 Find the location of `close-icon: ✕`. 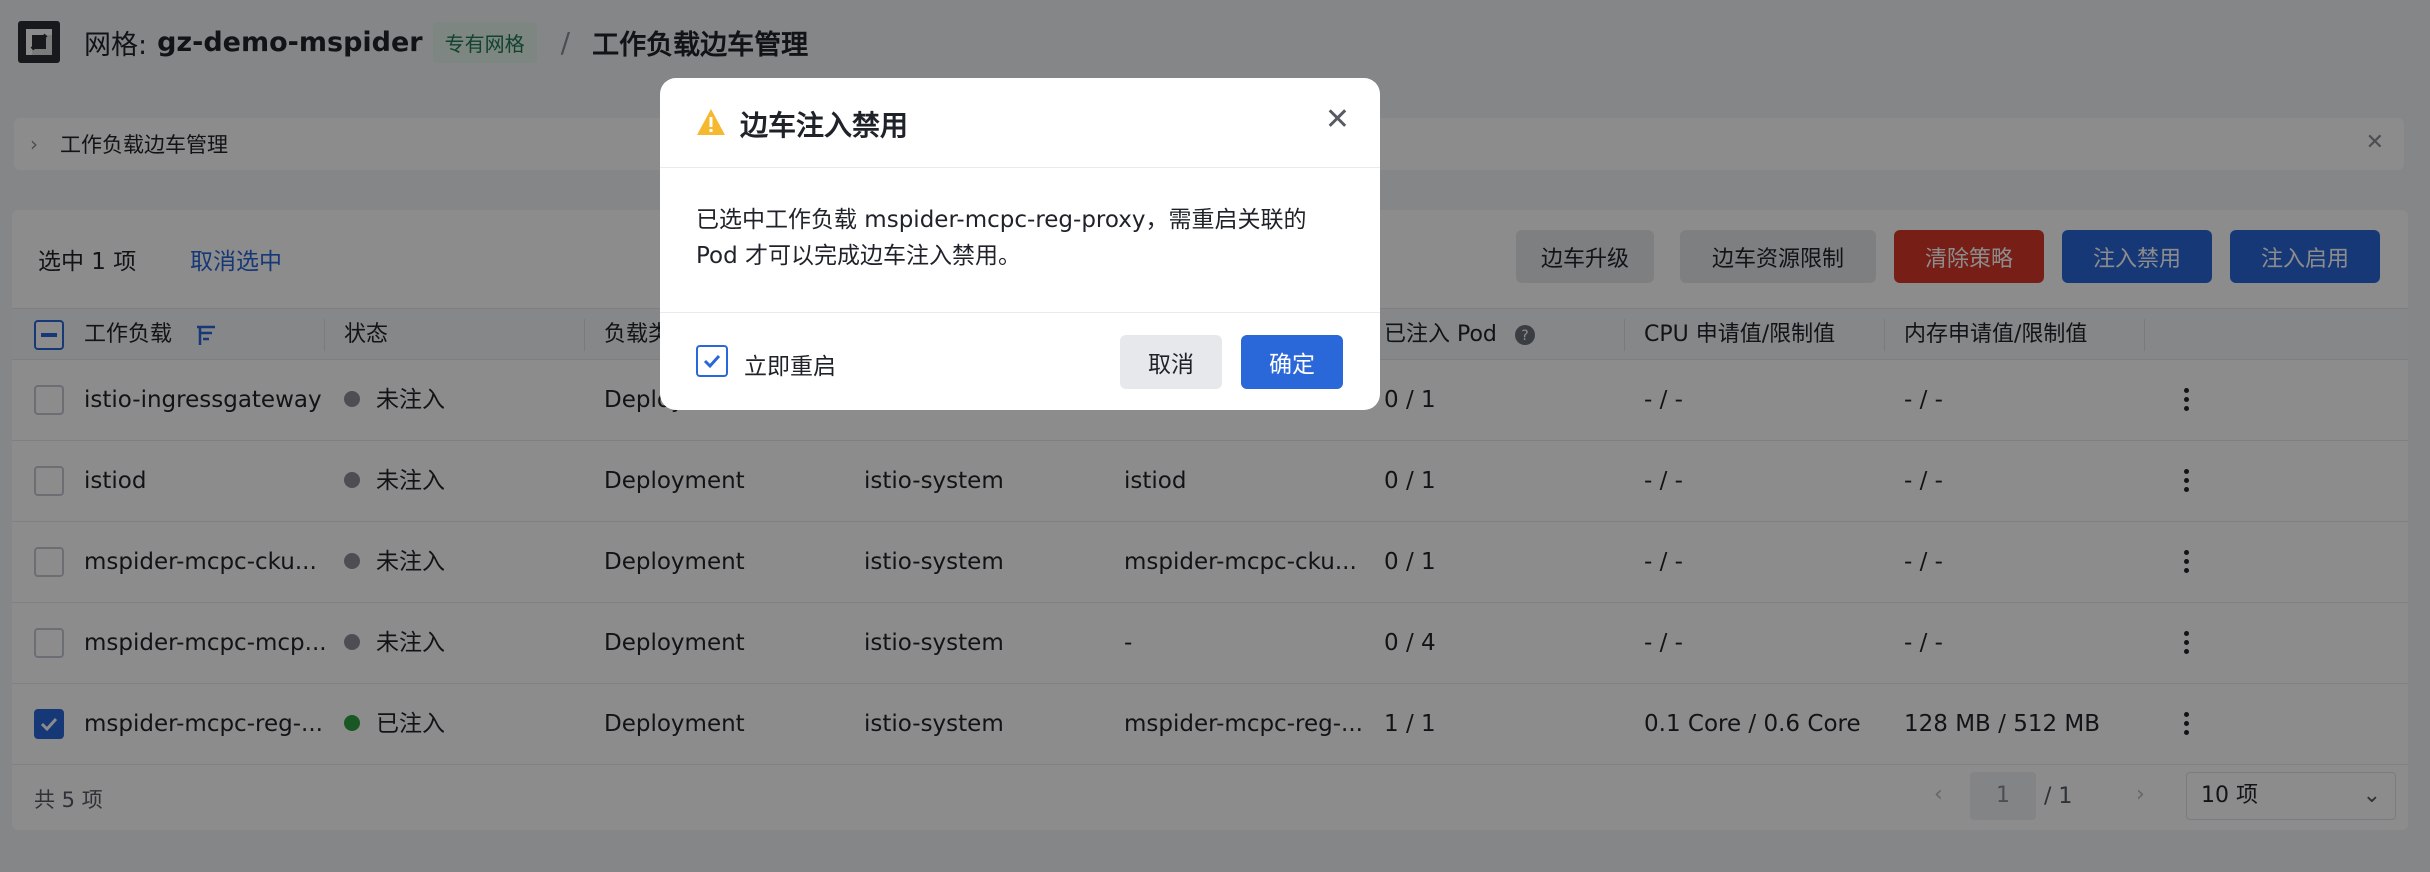

close-icon: ✕ is located at coordinates (1337, 119).